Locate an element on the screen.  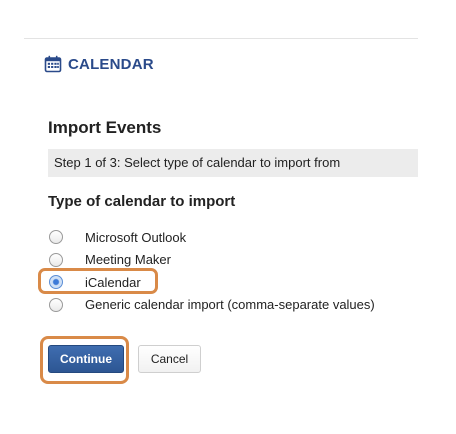
option-microsoft-outlook: Microsoft Outlook is located at coordinates (238, 237).